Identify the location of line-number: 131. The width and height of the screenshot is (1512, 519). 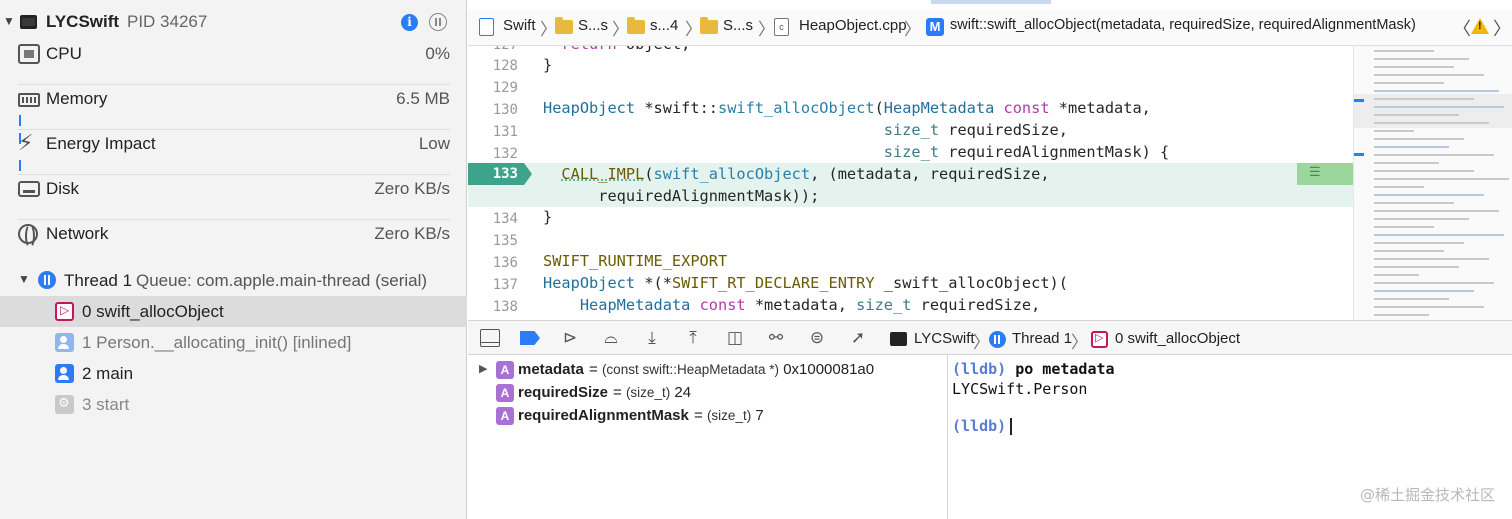
(505, 132).